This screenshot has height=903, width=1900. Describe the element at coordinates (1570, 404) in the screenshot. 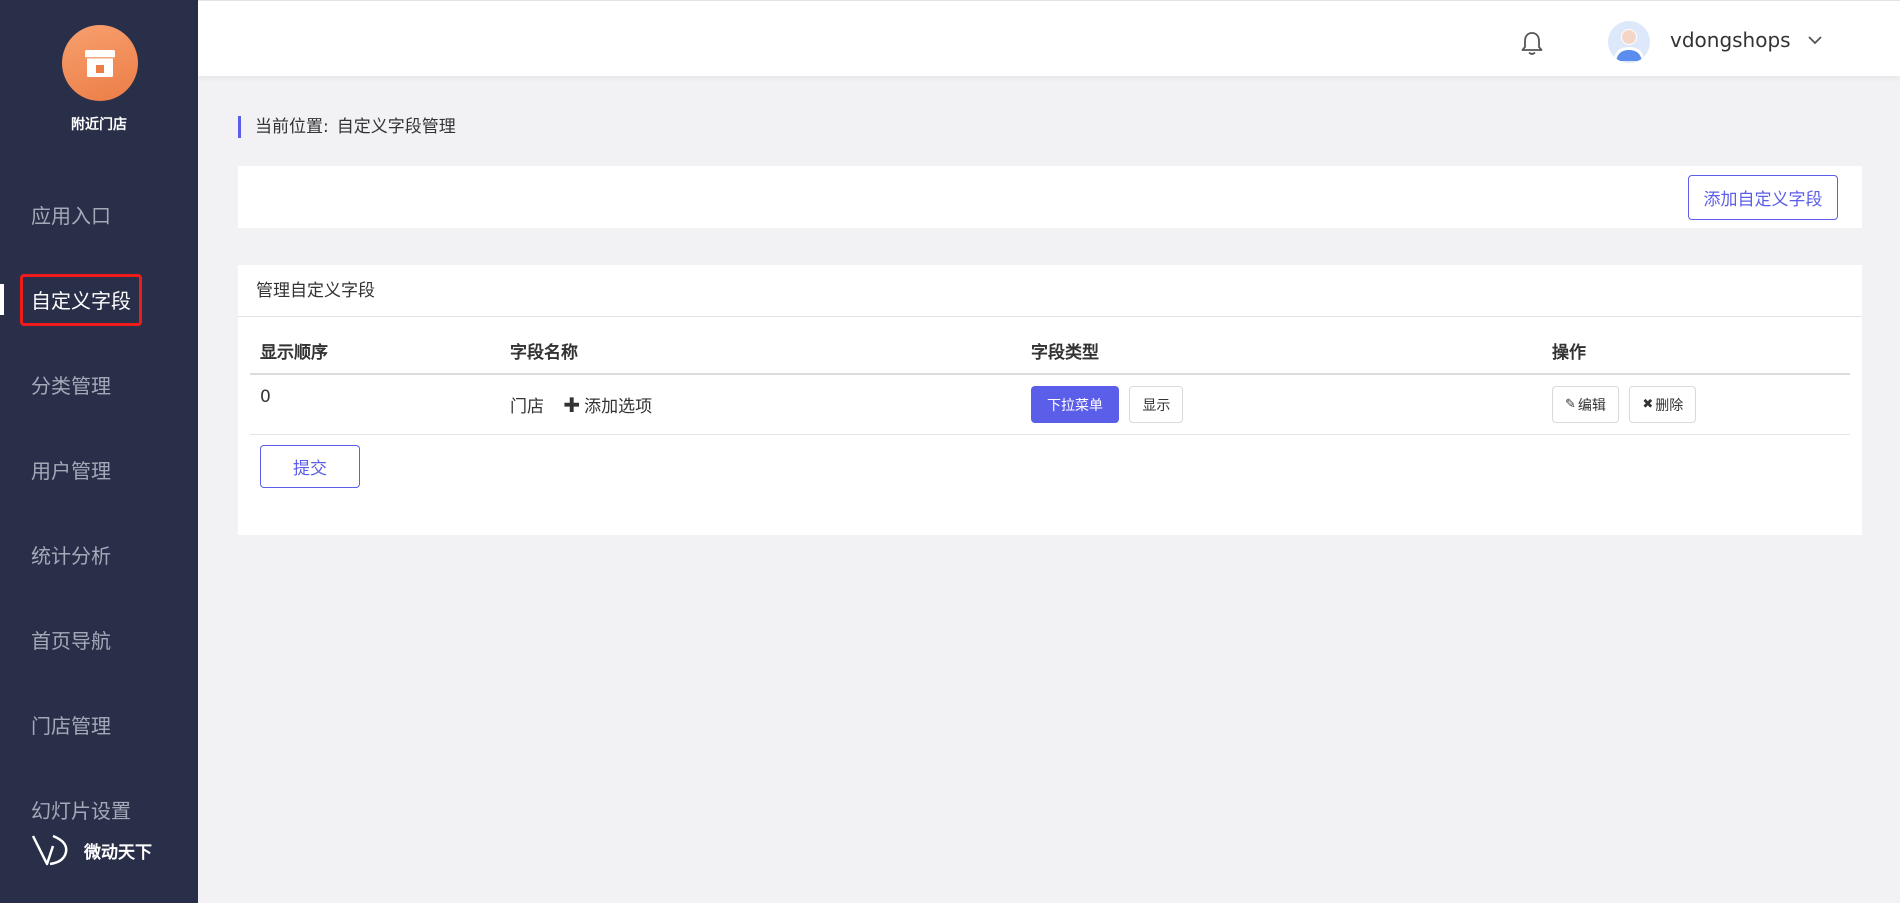

I see `edit-icon: ✎` at that location.